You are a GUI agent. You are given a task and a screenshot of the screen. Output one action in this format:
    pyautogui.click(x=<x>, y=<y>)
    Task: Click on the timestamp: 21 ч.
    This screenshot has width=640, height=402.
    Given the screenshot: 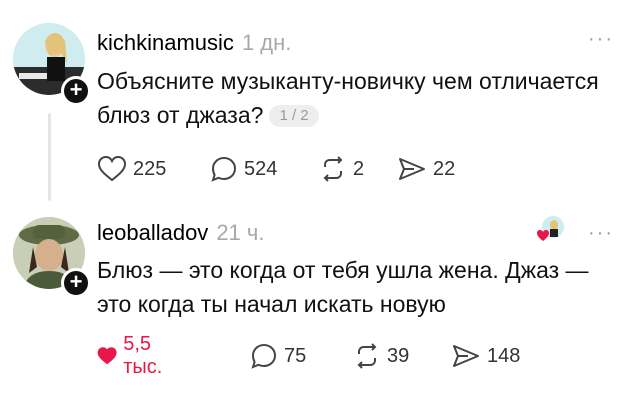 What is the action you would take?
    pyautogui.click(x=240, y=232)
    